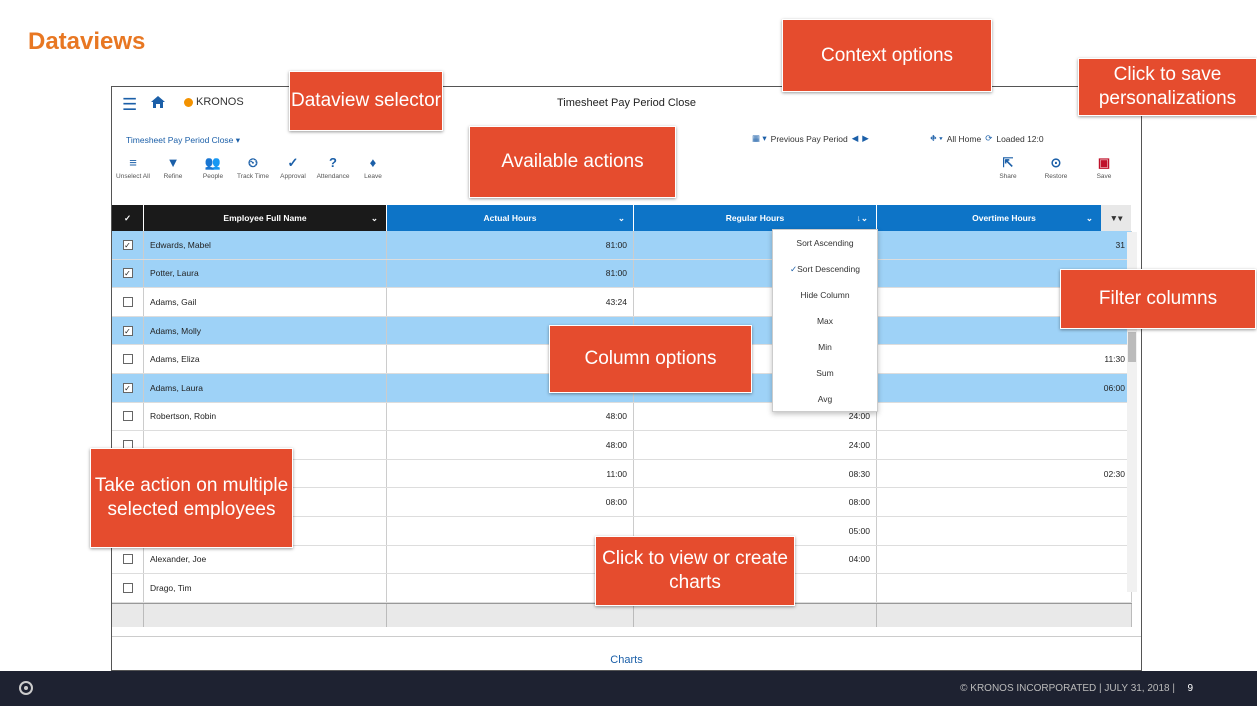 This screenshot has height=706, width=1257. What do you see at coordinates (825, 399) in the screenshot?
I see `column-menu-item: Avg` at bounding box center [825, 399].